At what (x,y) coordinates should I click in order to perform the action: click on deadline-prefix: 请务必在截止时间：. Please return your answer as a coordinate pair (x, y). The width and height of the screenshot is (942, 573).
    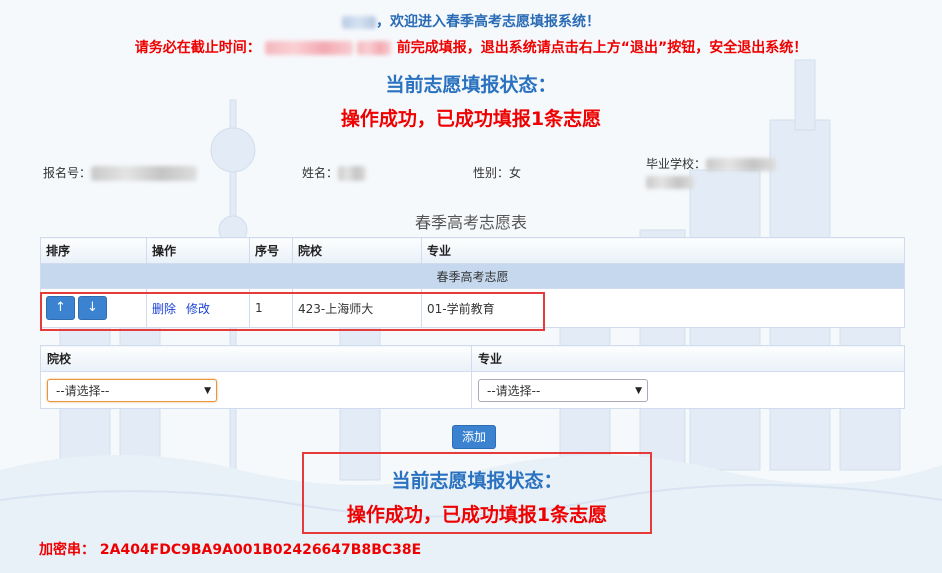
    Looking at the image, I should click on (197, 48).